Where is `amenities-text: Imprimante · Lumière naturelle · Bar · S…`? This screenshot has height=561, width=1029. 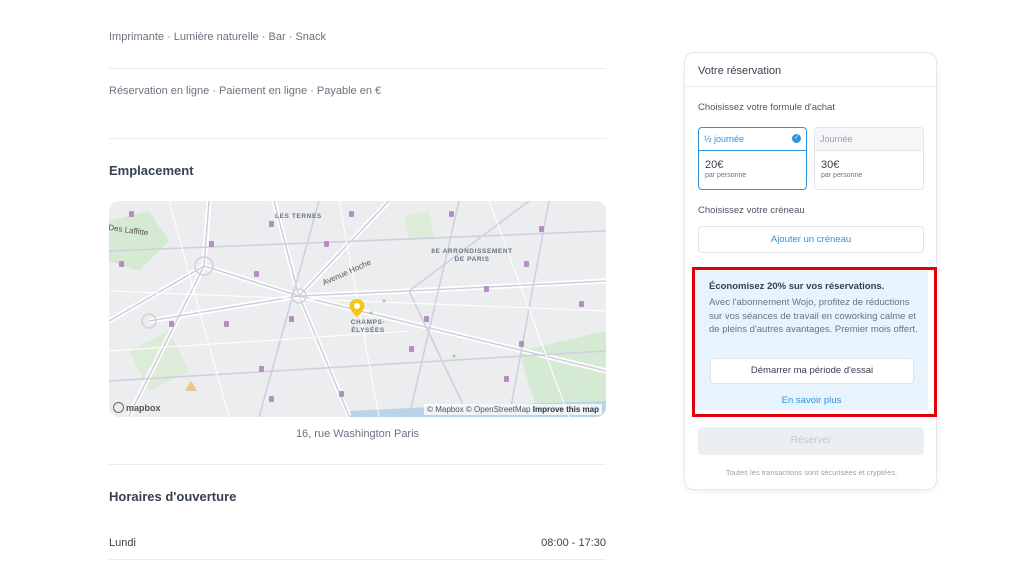
amenities-text: Imprimante · Lumière naturelle · Bar · S… is located at coordinates (218, 37).